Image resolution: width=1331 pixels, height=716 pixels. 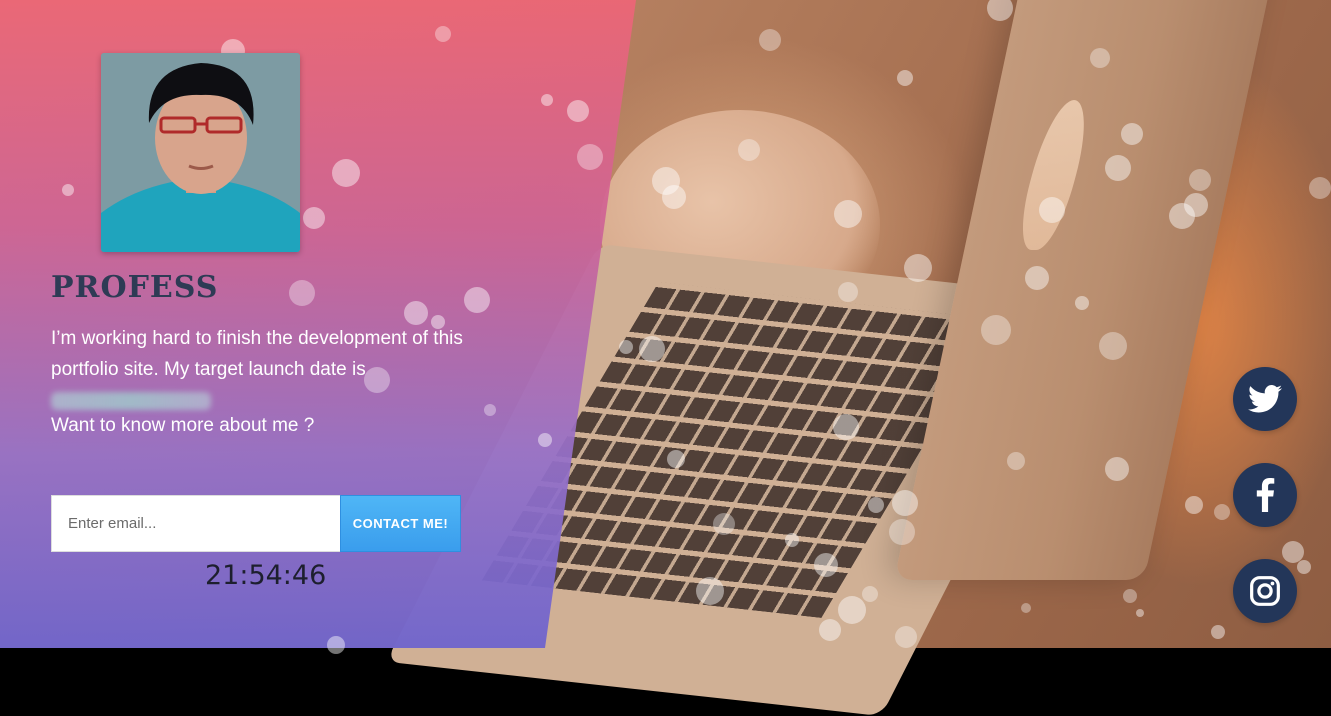 I want to click on instagram-button, so click(x=1265, y=591).